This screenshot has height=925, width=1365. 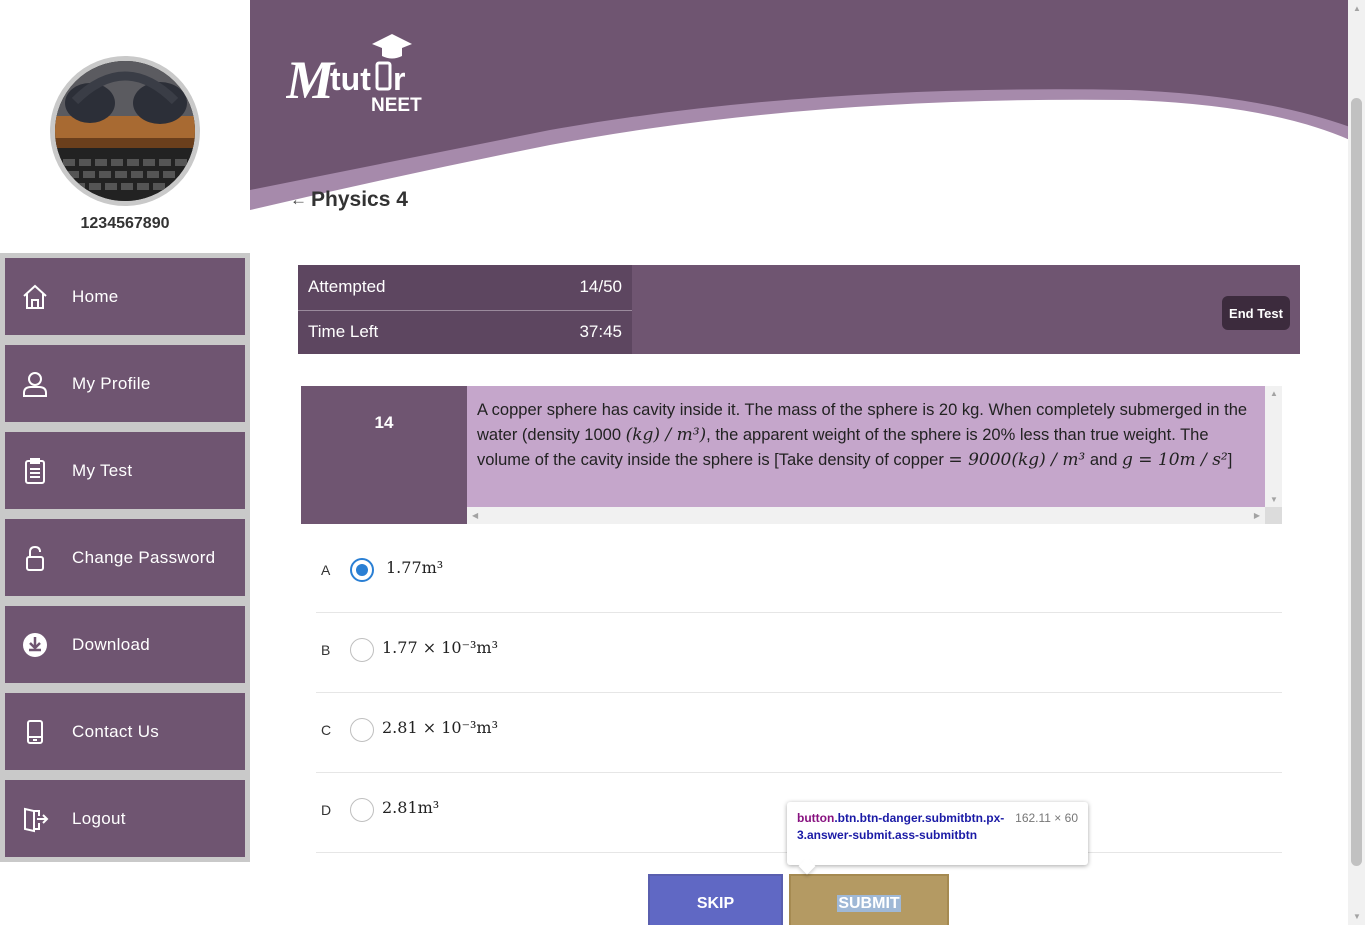 What do you see at coordinates (869, 903) in the screenshot?
I see `submit-button-label: SUBMIT` at bounding box center [869, 903].